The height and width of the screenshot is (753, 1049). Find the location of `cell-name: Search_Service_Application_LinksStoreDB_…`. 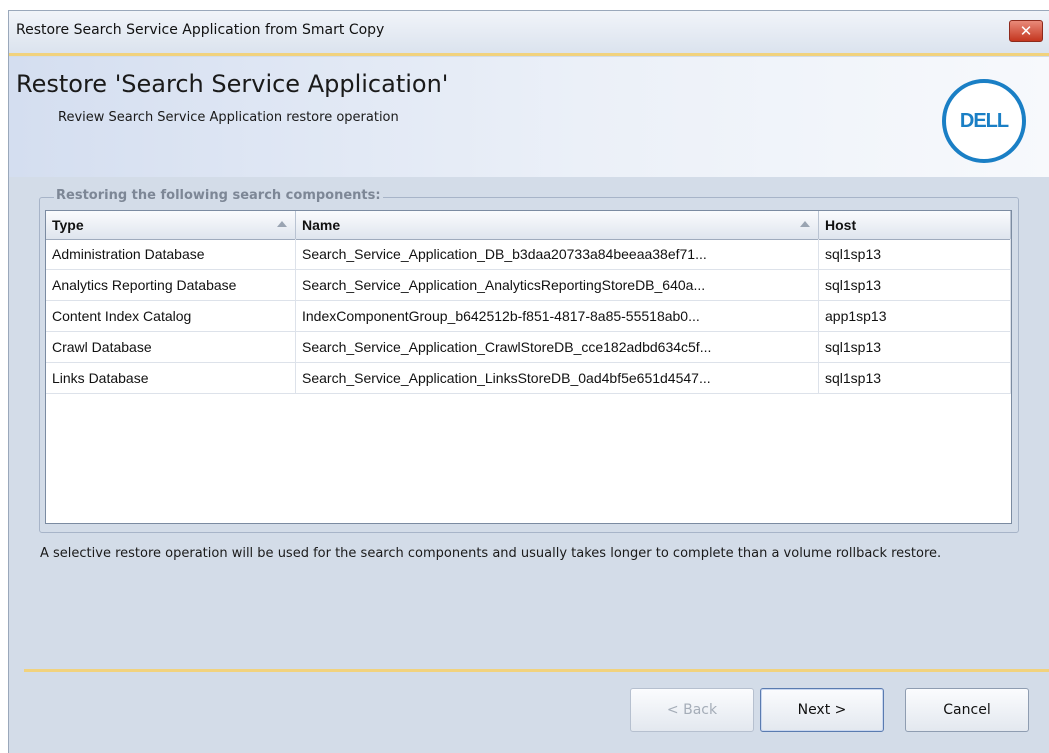

cell-name: Search_Service_Application_LinksStoreDB_… is located at coordinates (557, 378).